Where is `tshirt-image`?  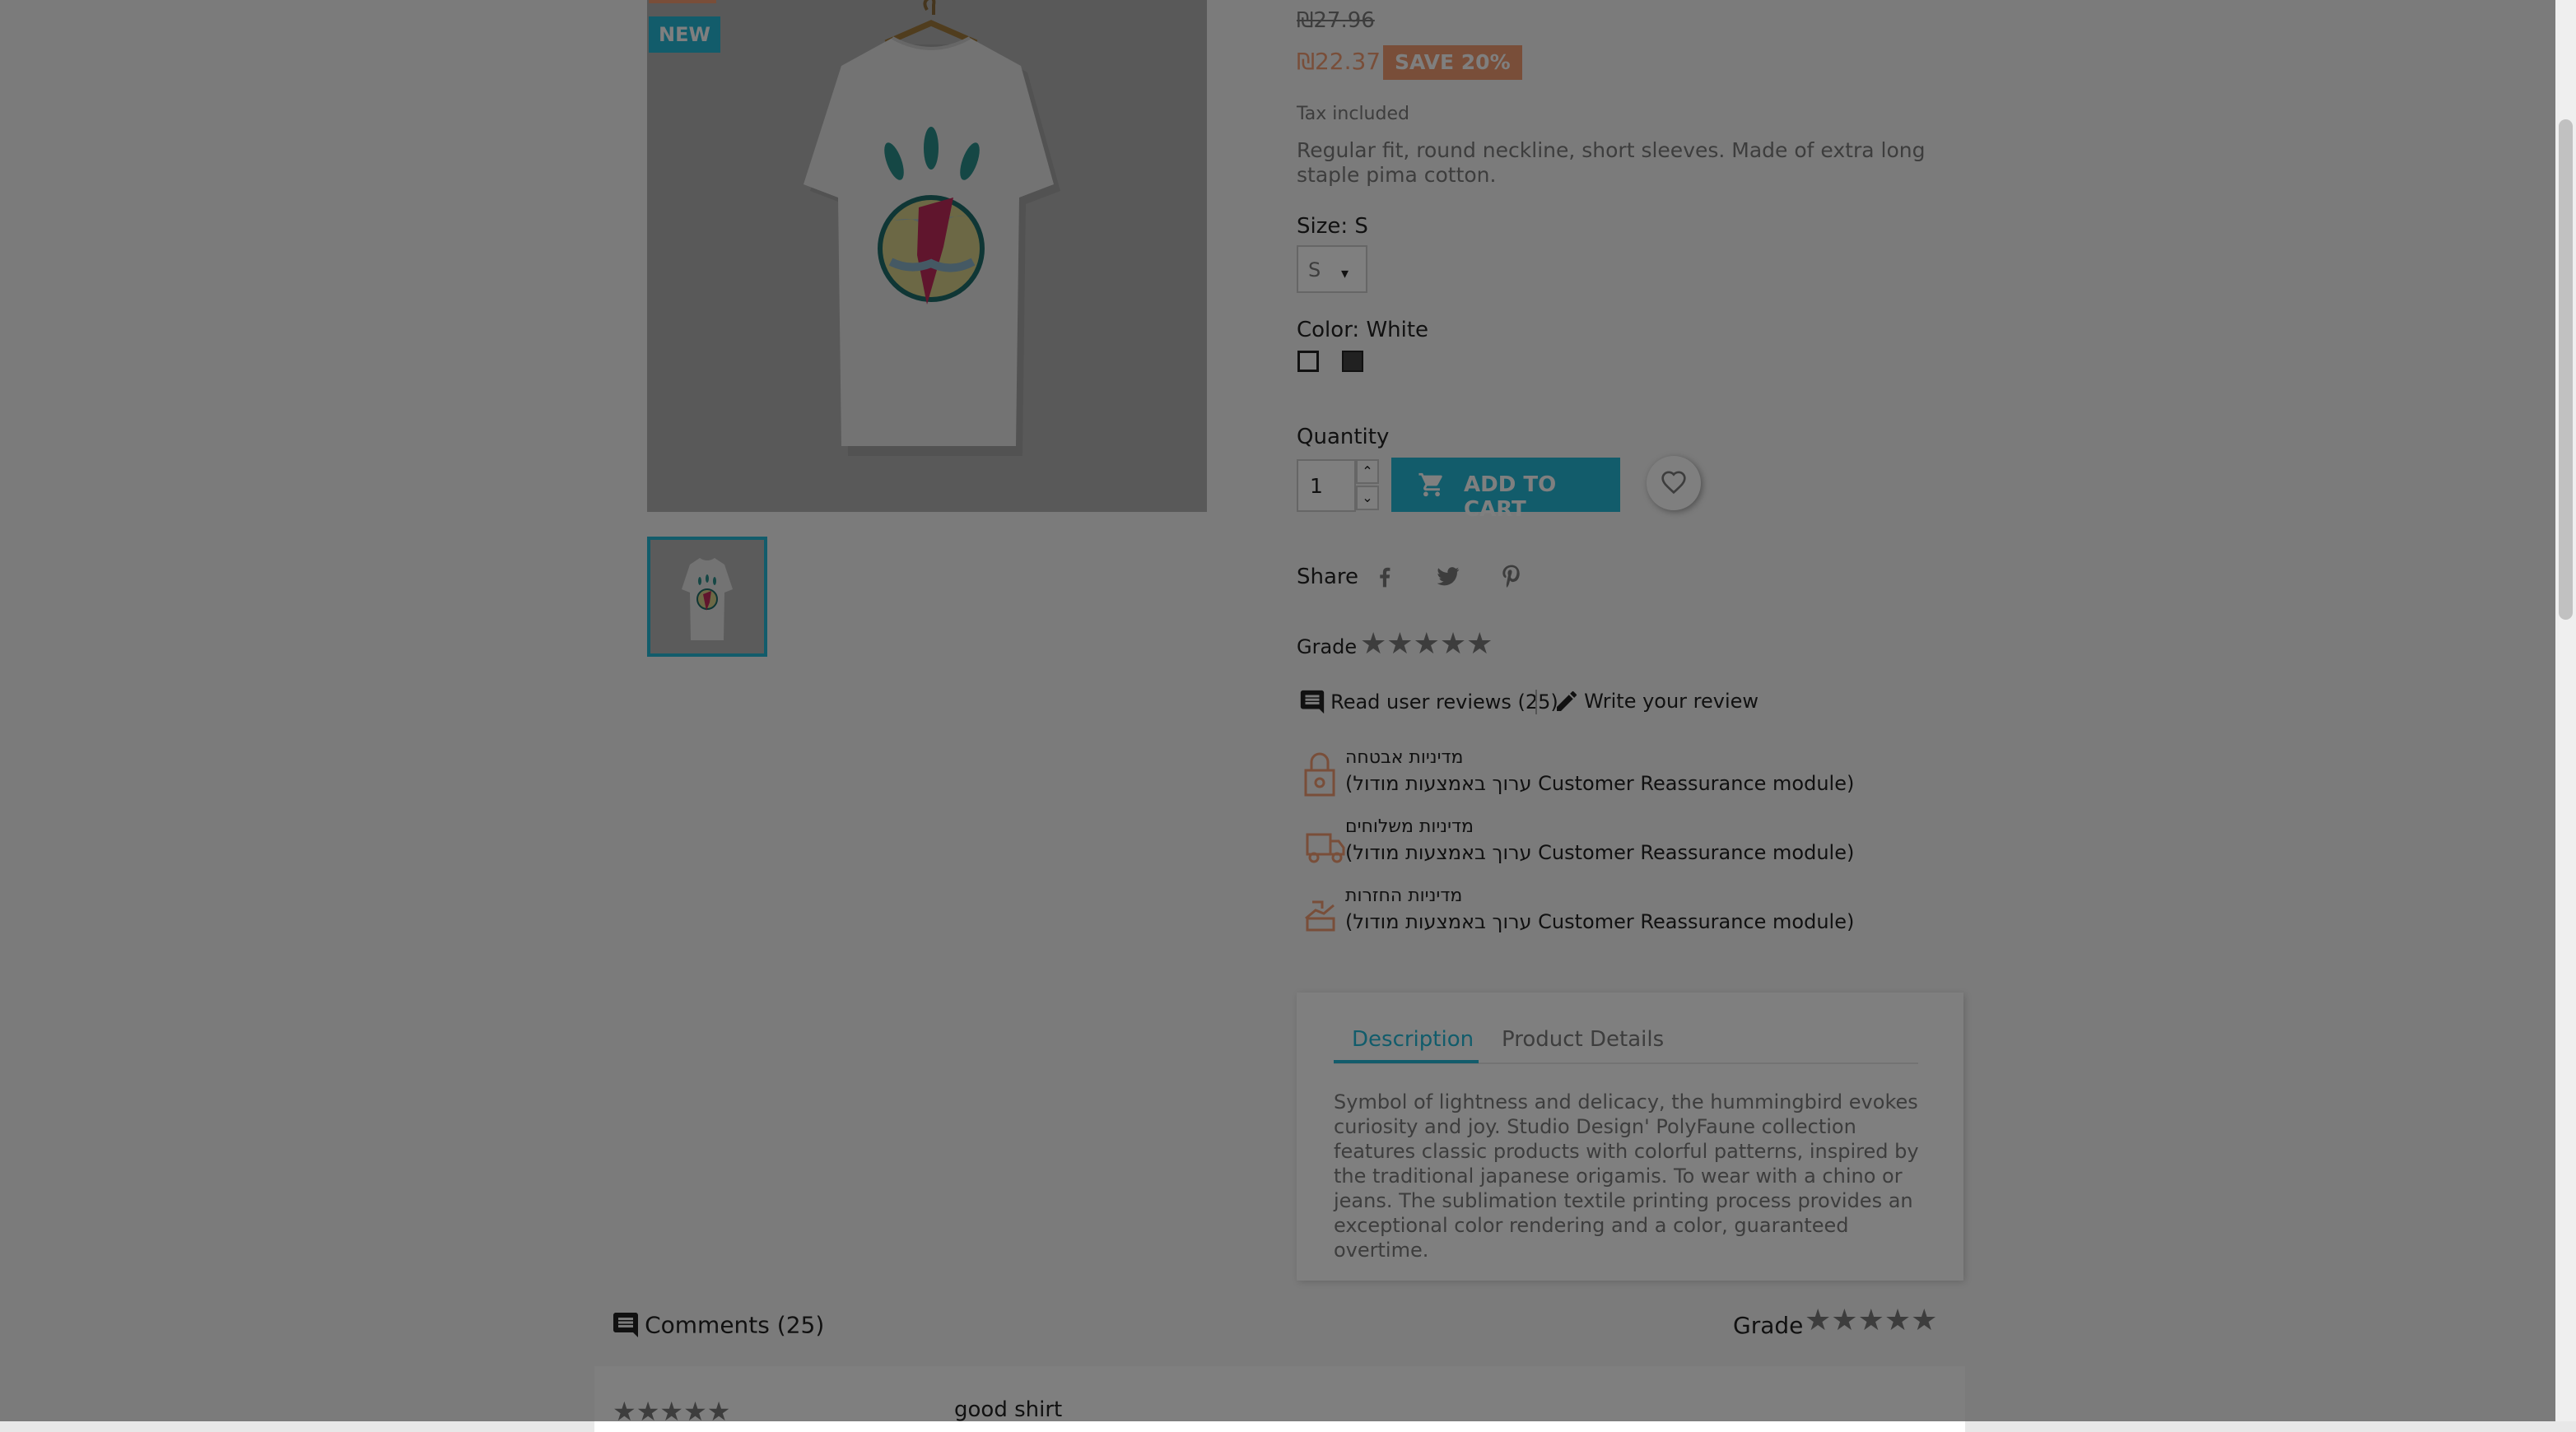
tshirt-image is located at coordinates (927, 256).